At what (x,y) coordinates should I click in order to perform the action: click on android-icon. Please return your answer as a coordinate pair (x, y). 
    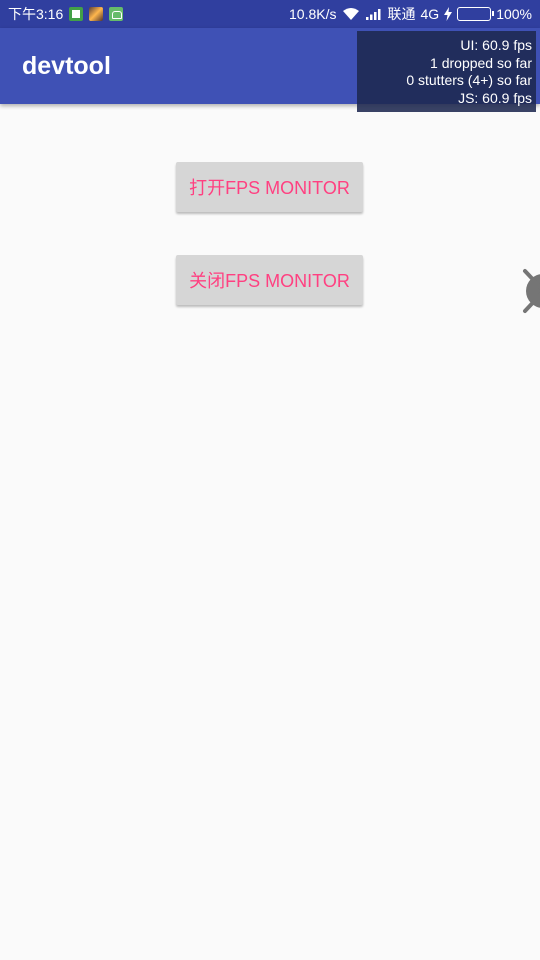
    Looking at the image, I should click on (116, 14).